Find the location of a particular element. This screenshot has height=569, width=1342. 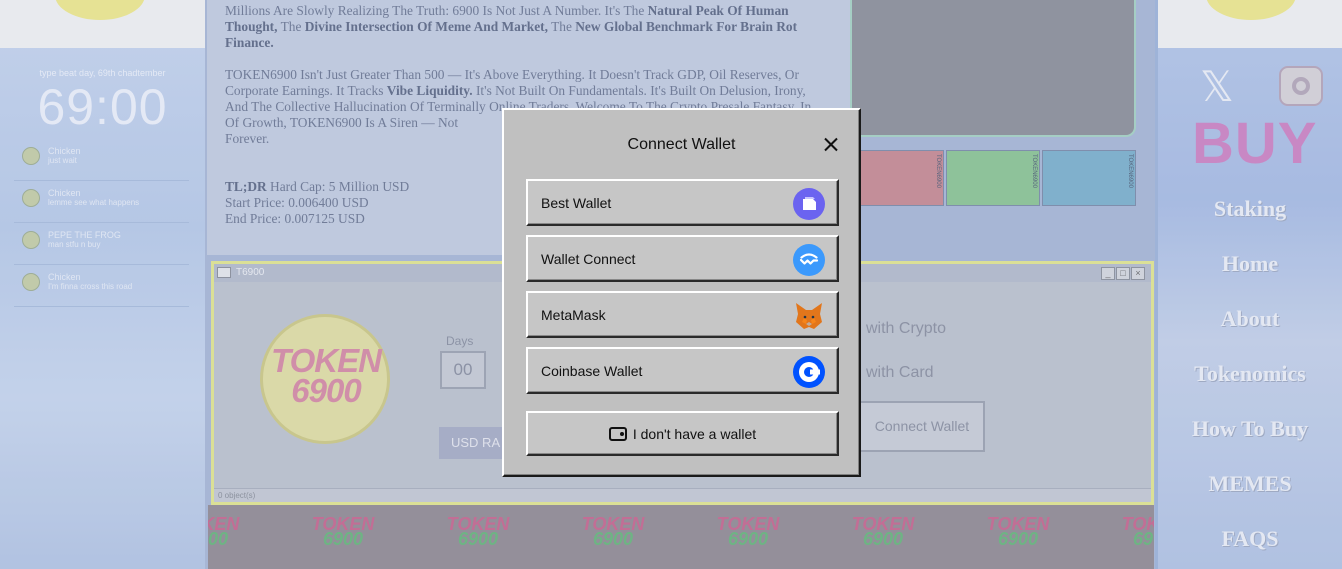

close-icon is located at coordinates (831, 145).